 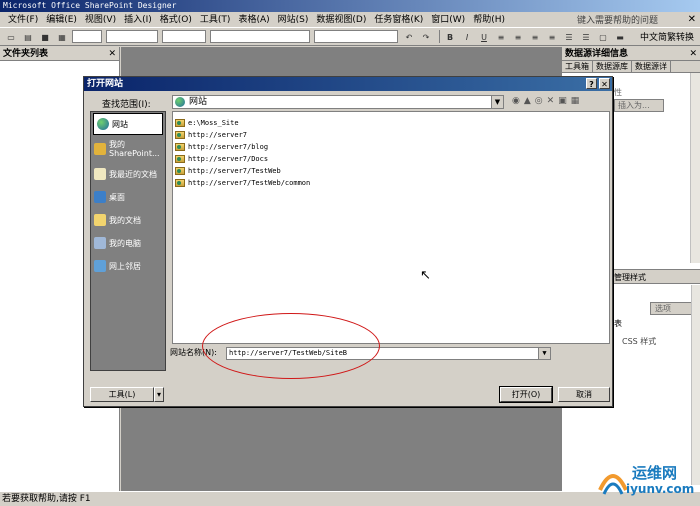 I want to click on bullets-icon: ☰, so click(x=586, y=36).